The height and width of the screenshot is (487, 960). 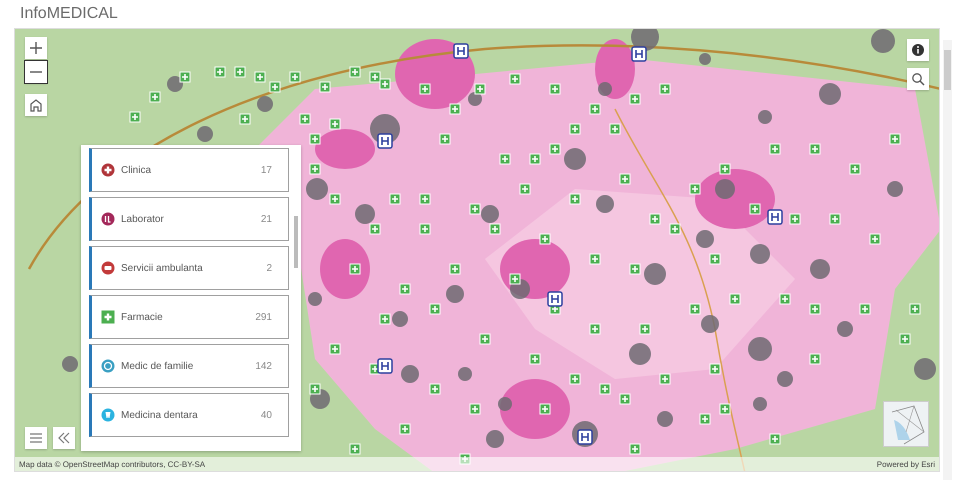 I want to click on plus-icon, so click(x=36, y=48).